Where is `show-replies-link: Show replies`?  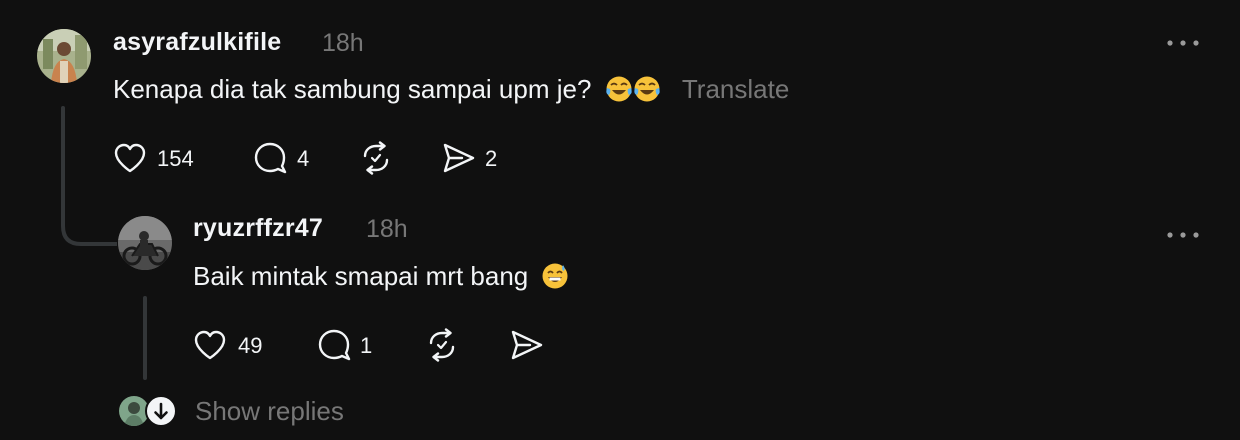 show-replies-link: Show replies is located at coordinates (269, 411).